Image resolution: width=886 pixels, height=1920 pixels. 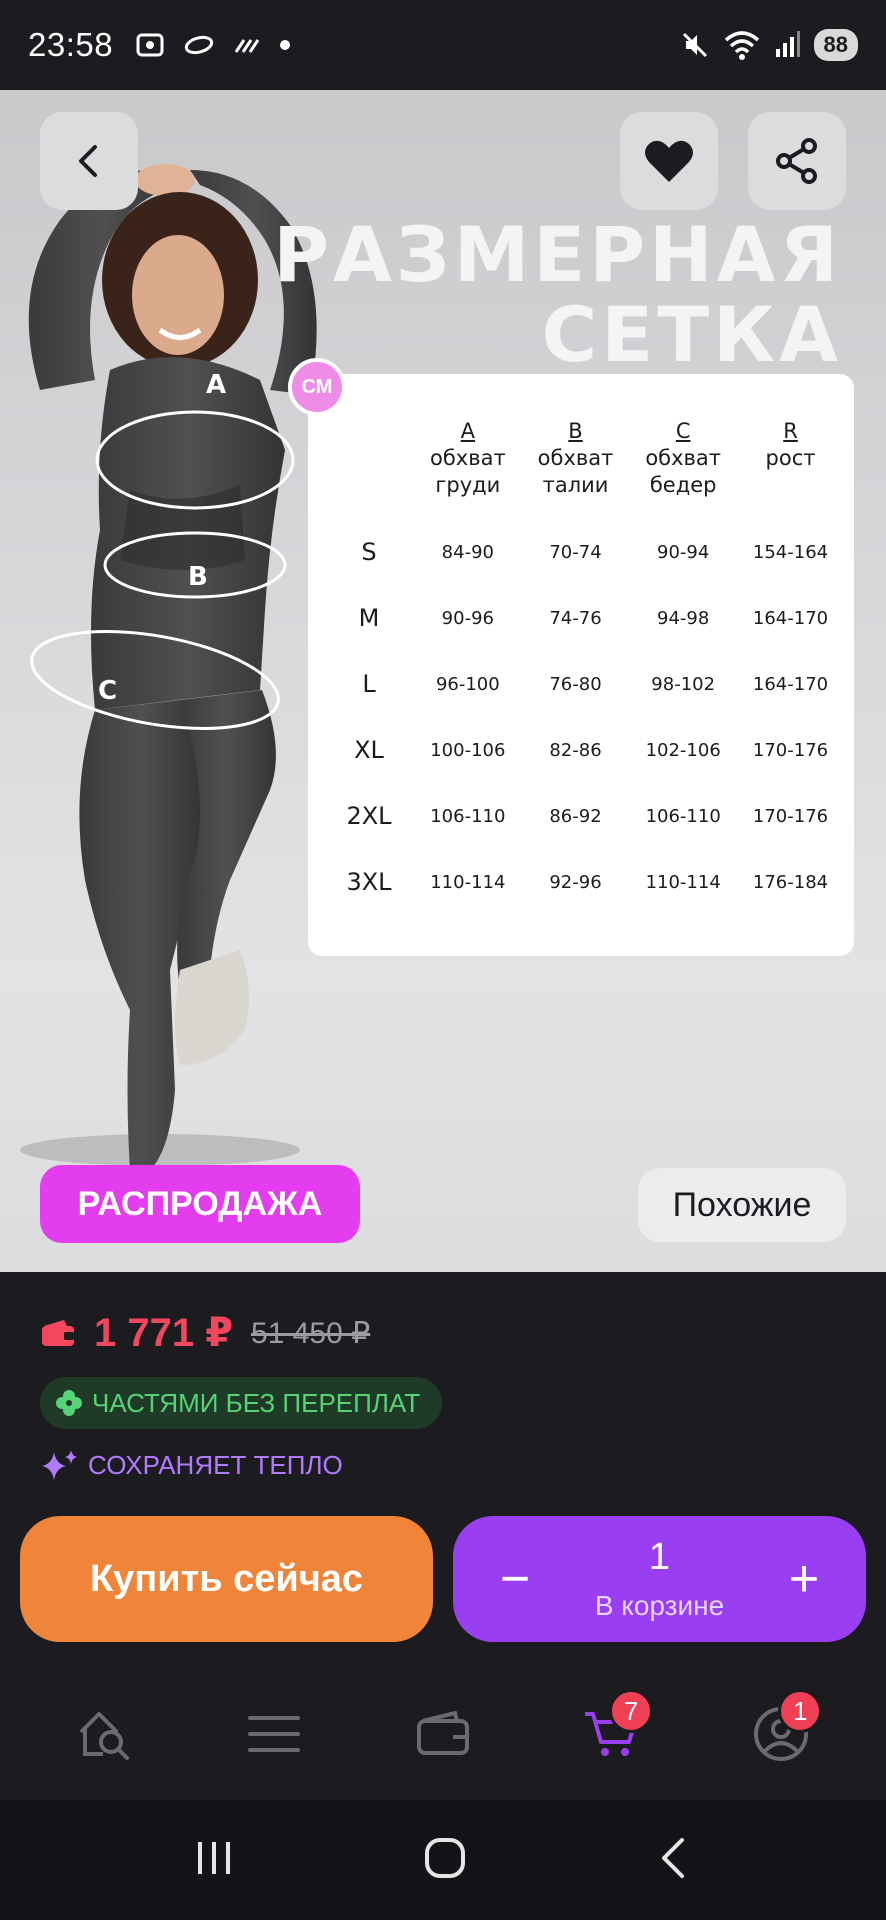 What do you see at coordinates (790, 552) in the screenshot?
I see `height-value: 154-164` at bounding box center [790, 552].